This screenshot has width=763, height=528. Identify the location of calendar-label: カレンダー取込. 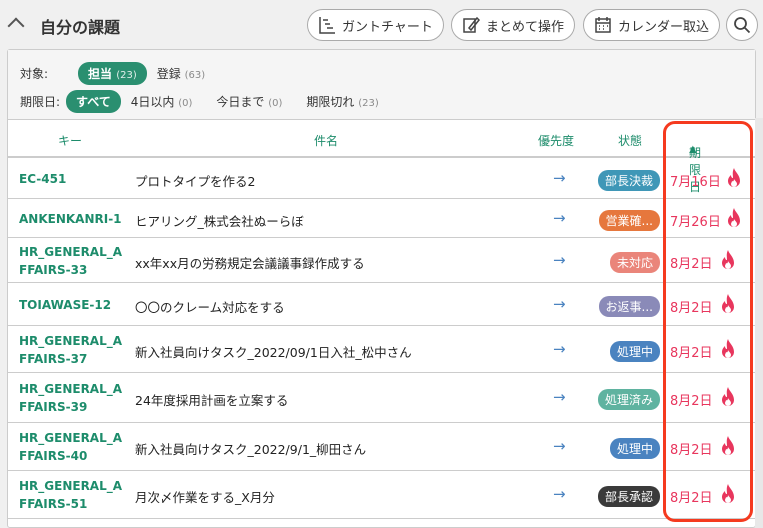
(664, 27).